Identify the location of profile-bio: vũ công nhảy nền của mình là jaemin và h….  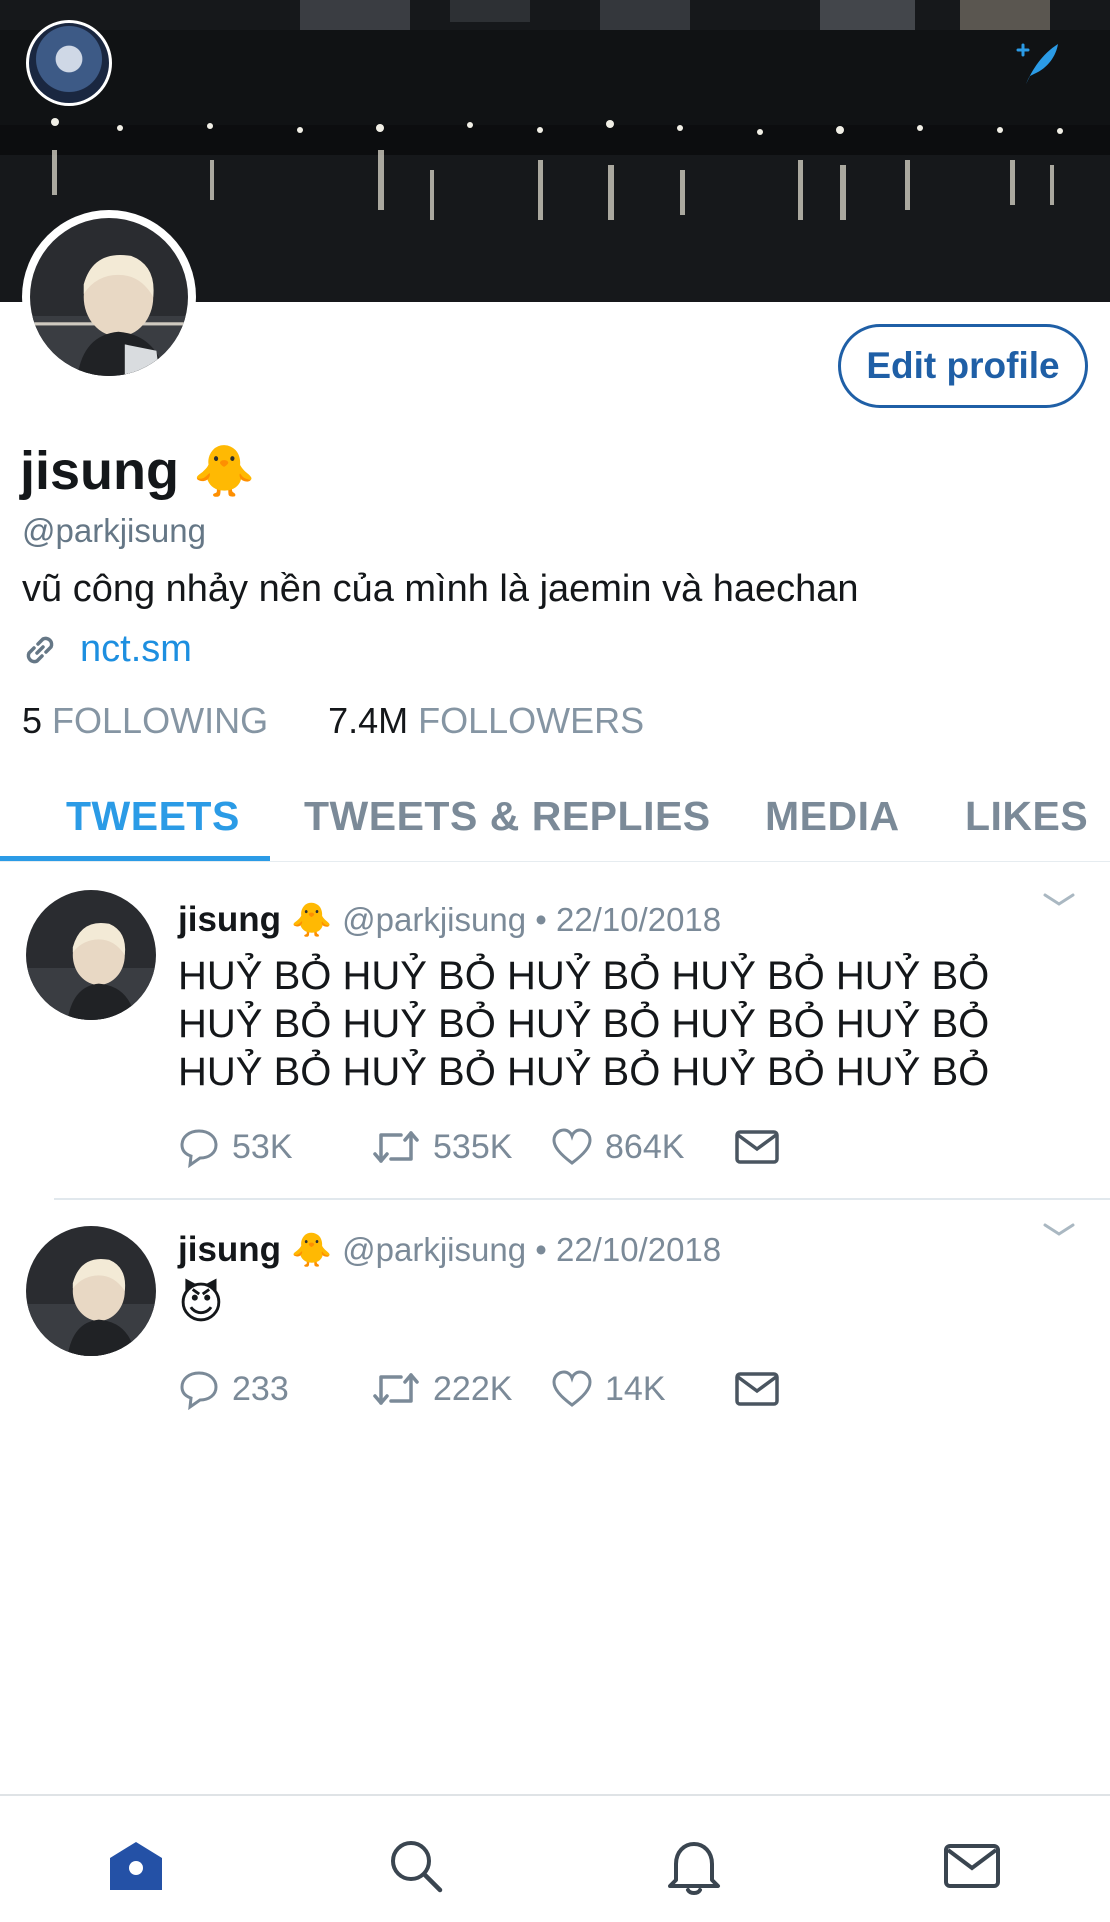
(440, 589).